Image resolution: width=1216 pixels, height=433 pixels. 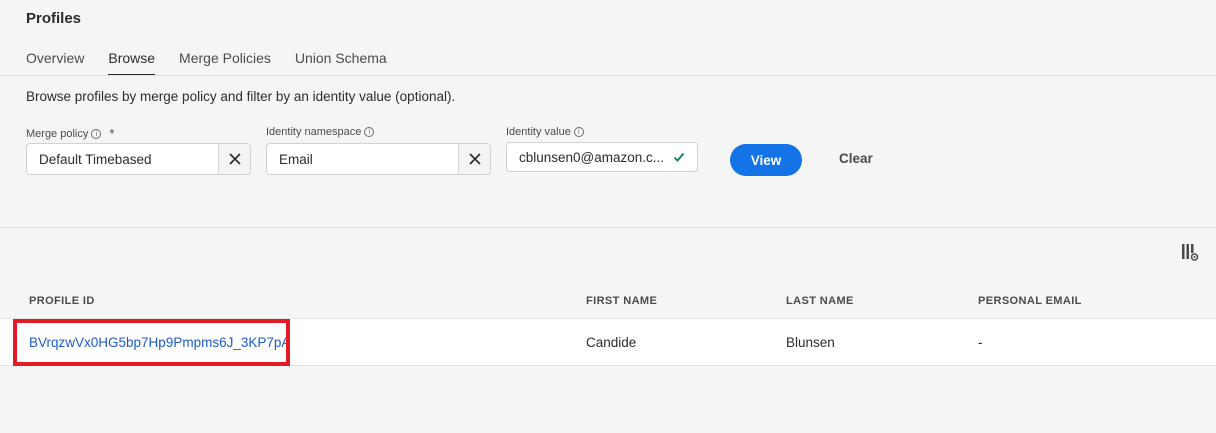 I want to click on merge-policy-label: Merge policy, so click(x=57, y=133).